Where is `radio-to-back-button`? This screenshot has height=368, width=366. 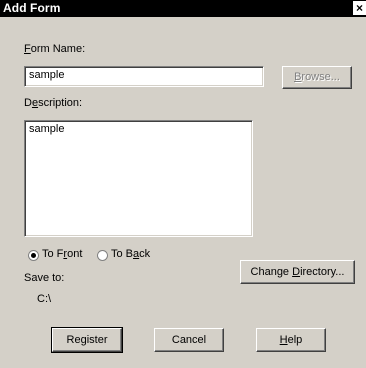
radio-to-back-button is located at coordinates (102, 255).